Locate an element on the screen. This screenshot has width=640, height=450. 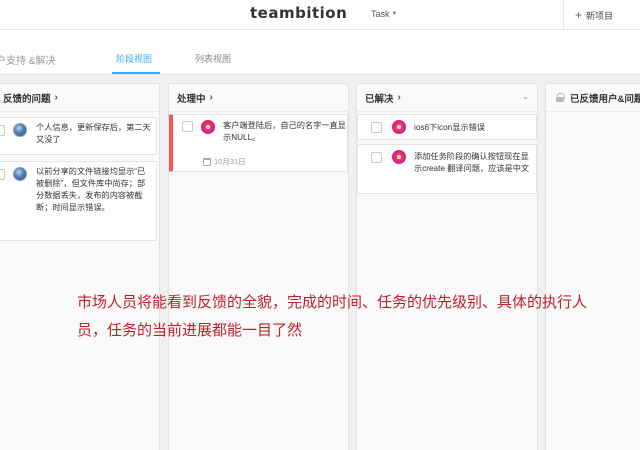
task-card: 客户端登陆后，自己的名字一直显示NULL。 10月31日 is located at coordinates (258, 143).